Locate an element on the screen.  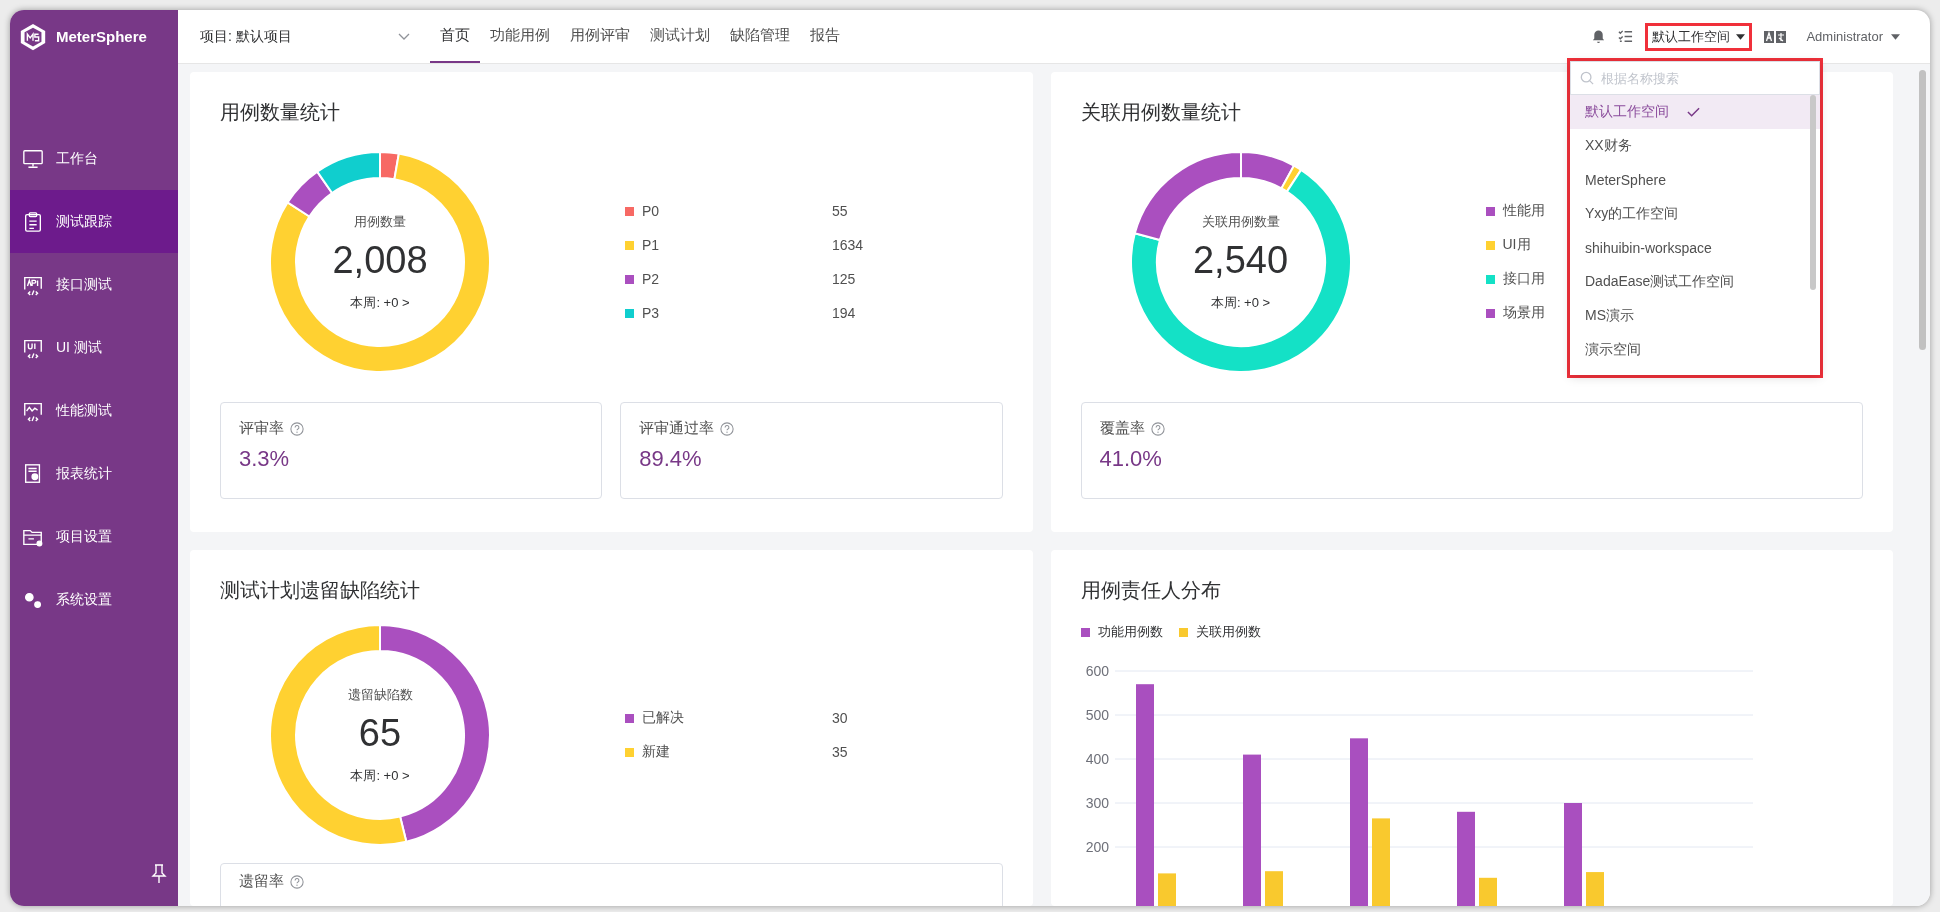
sidebar-item: 系统设置 is located at coordinates (94, 599).